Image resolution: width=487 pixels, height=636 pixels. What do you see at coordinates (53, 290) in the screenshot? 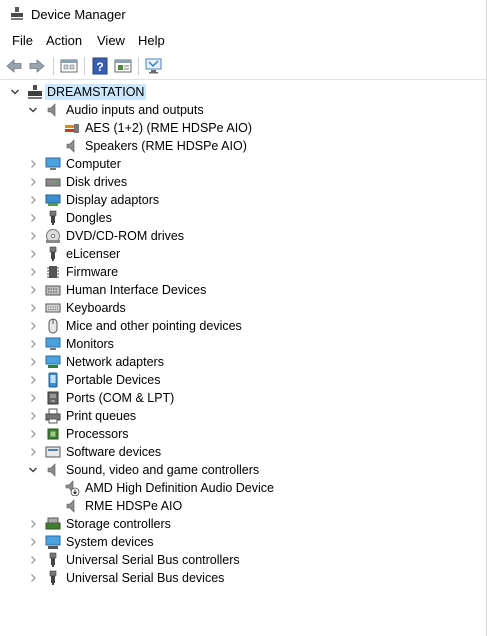
I see `hid-keyboard-icon` at bounding box center [53, 290].